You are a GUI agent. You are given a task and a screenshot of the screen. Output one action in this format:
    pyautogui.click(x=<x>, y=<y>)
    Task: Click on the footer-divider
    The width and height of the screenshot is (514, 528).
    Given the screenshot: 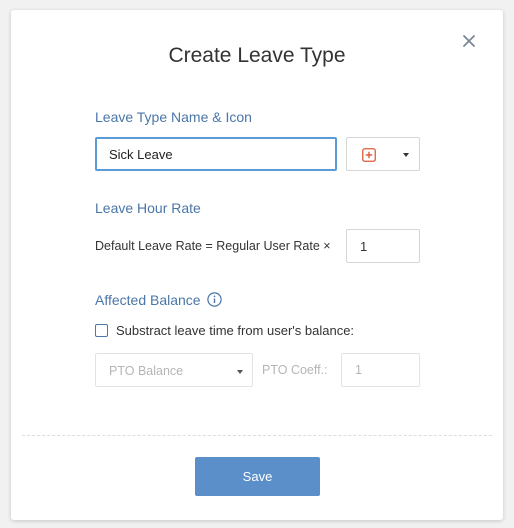 What is the action you would take?
    pyautogui.click(x=257, y=435)
    